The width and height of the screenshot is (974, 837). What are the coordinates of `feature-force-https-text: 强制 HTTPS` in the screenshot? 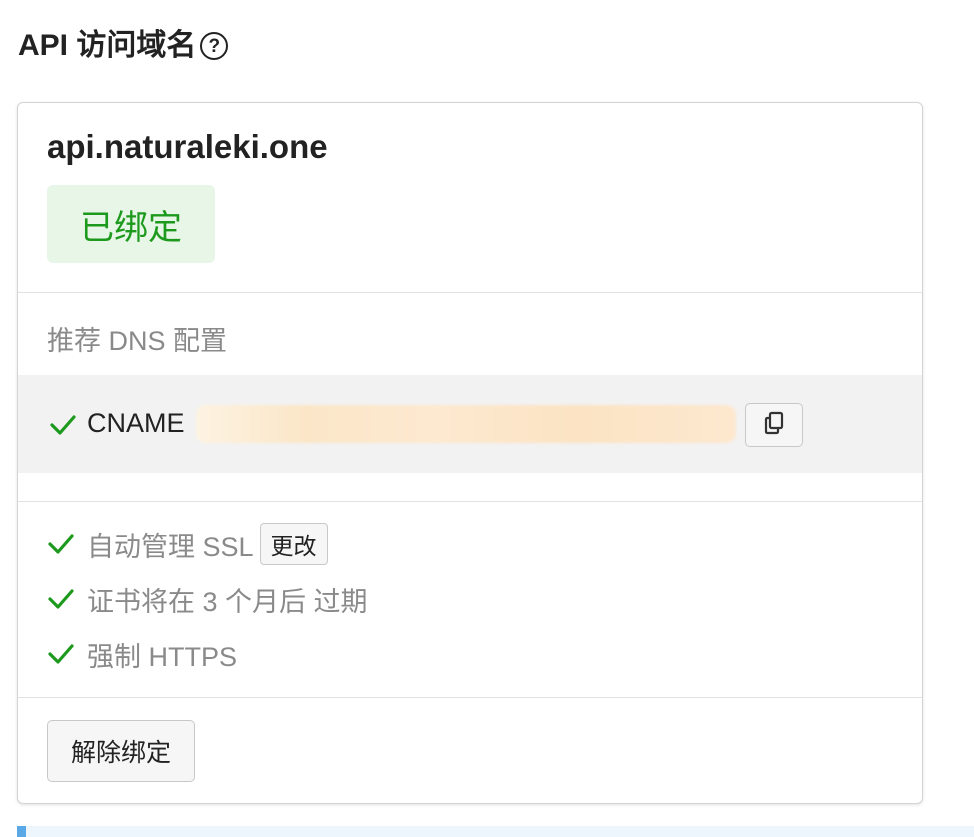 It's located at (162, 656).